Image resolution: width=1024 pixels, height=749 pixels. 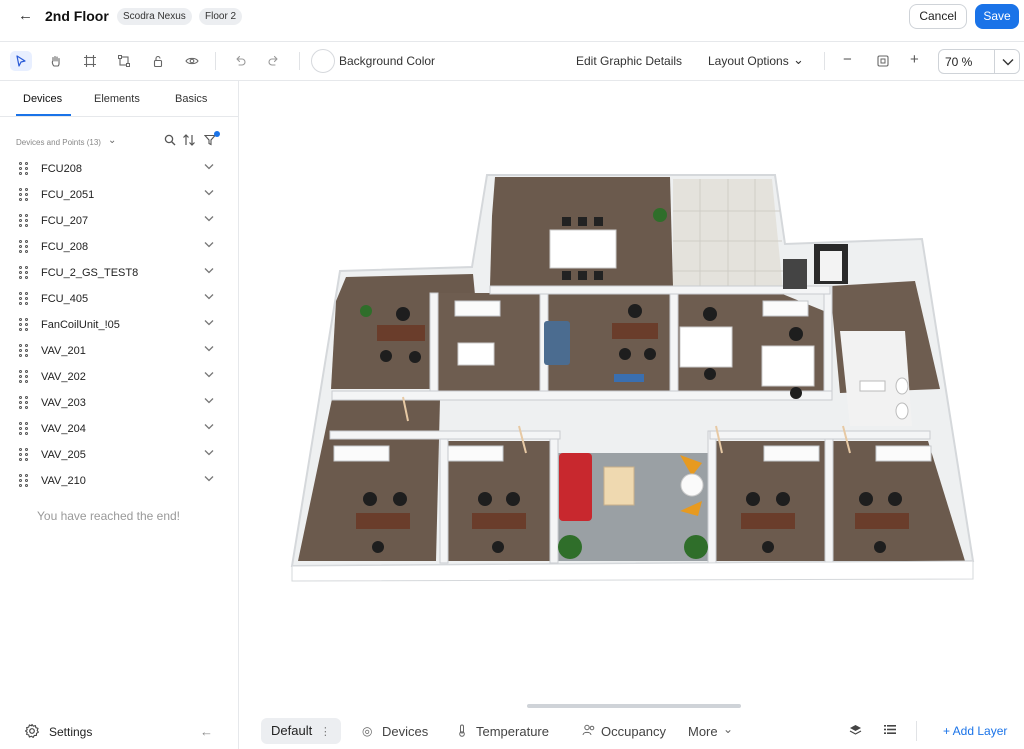 I want to click on device-row: FCU_2_GS_TEST8, so click(x=118, y=273).